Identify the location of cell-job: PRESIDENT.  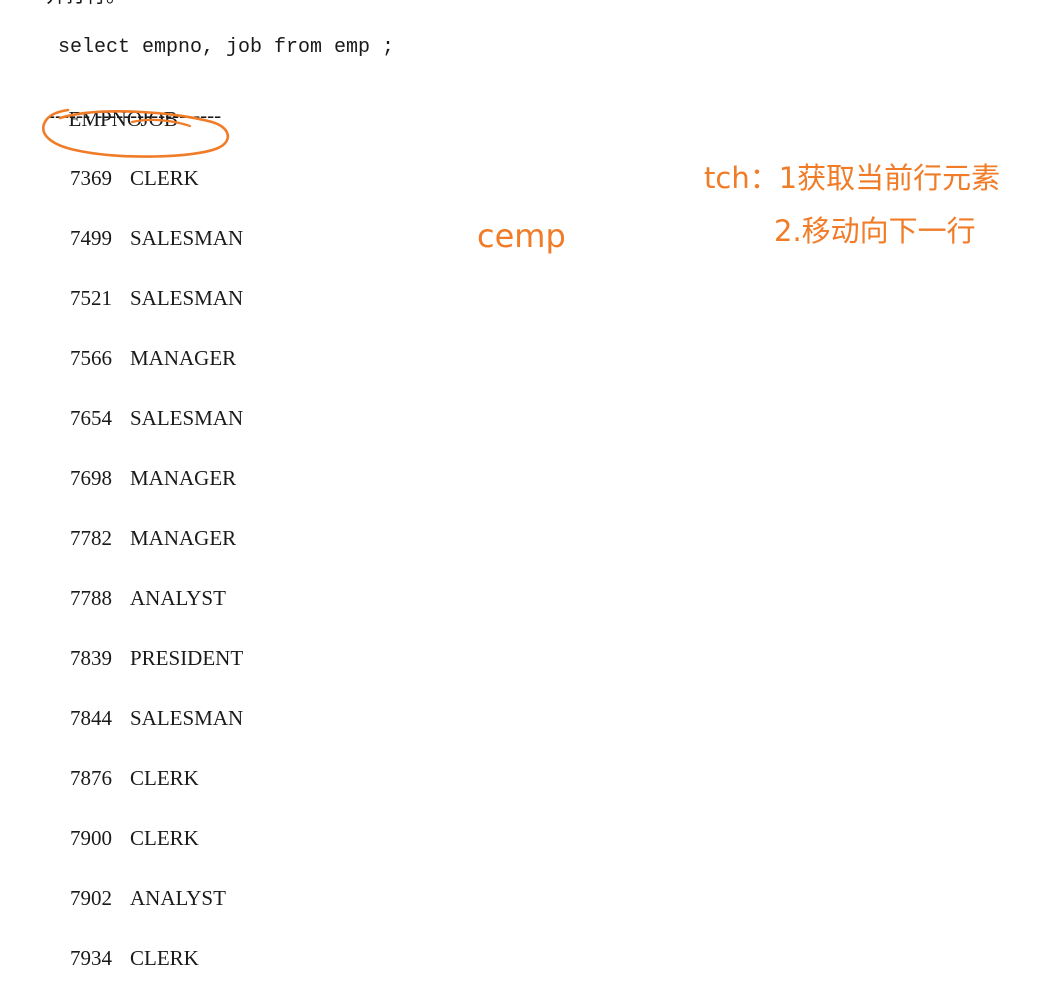
(187, 658).